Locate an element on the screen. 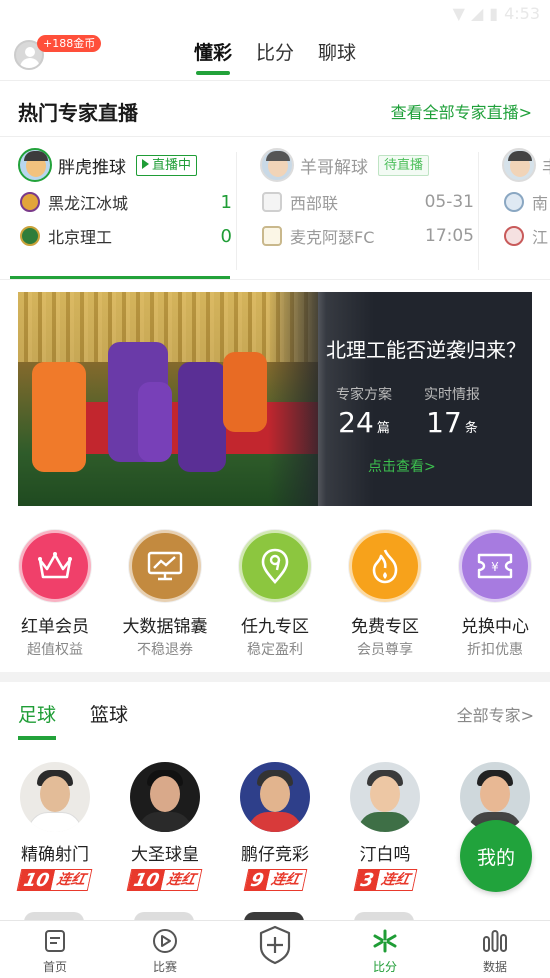 Image resolution: width=550 pixels, height=978 pixels. team-row-home: 西部联 05-31 is located at coordinates (368, 202).